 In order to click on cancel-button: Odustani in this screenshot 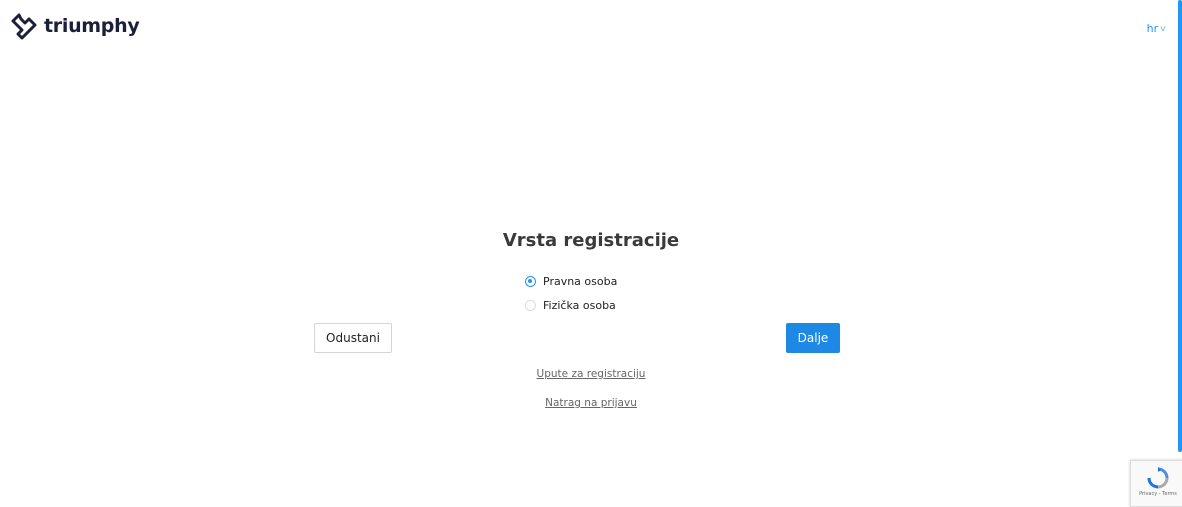, I will do `click(353, 338)`.